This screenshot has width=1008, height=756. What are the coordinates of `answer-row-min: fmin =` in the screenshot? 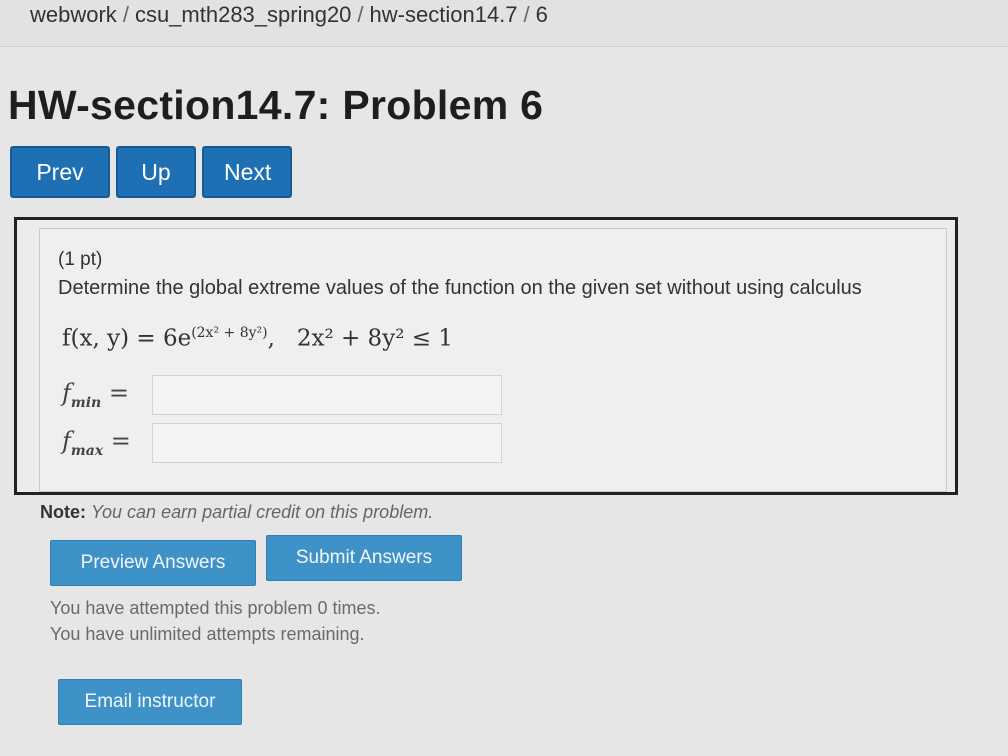 It's located at (282, 395).